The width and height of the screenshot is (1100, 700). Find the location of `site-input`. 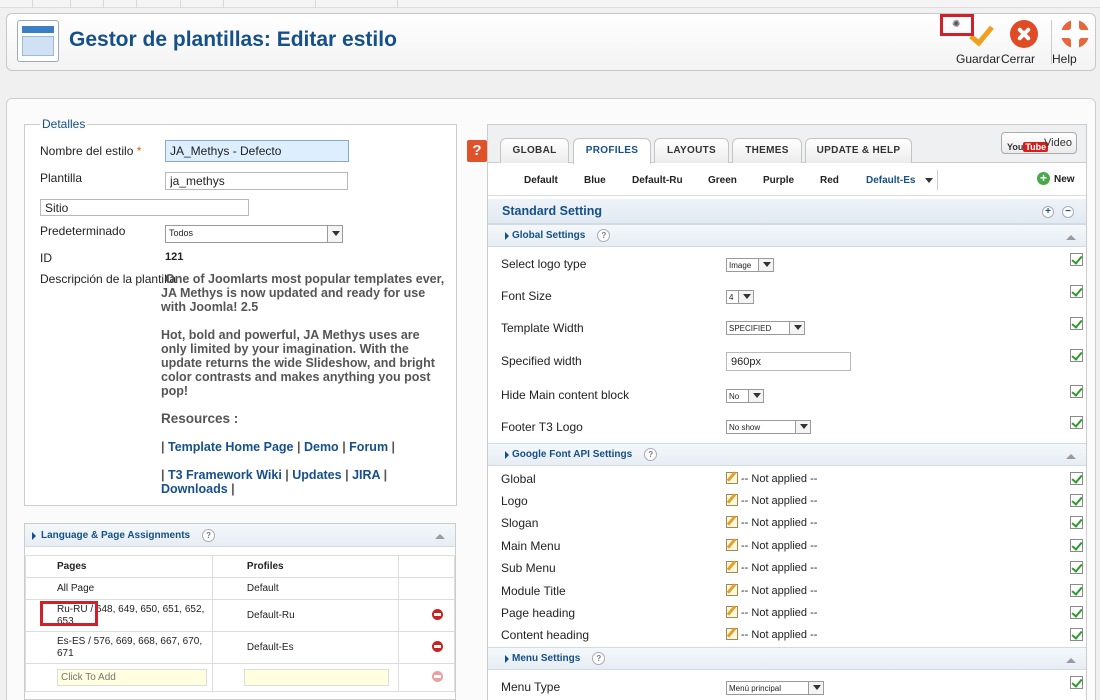

site-input is located at coordinates (144, 207).